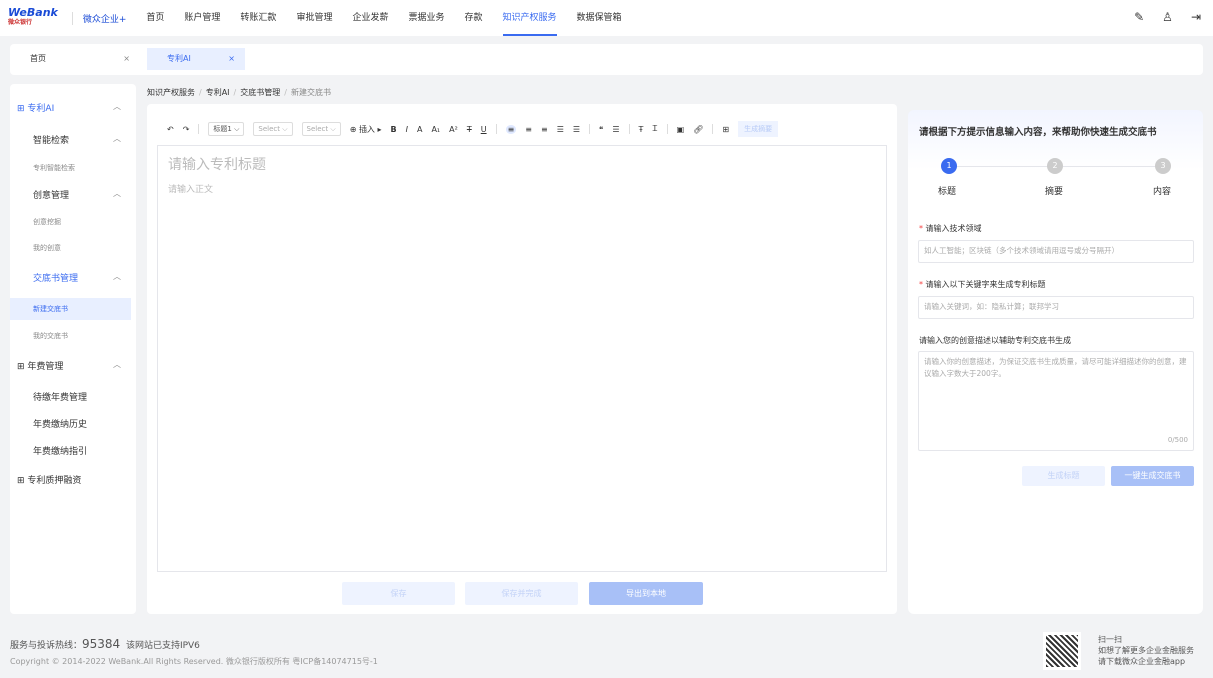 Image resolution: width=1213 pixels, height=678 pixels. I want to click on sidebar-item-idea-mgmt: 创意管理 ︿, so click(70, 194).